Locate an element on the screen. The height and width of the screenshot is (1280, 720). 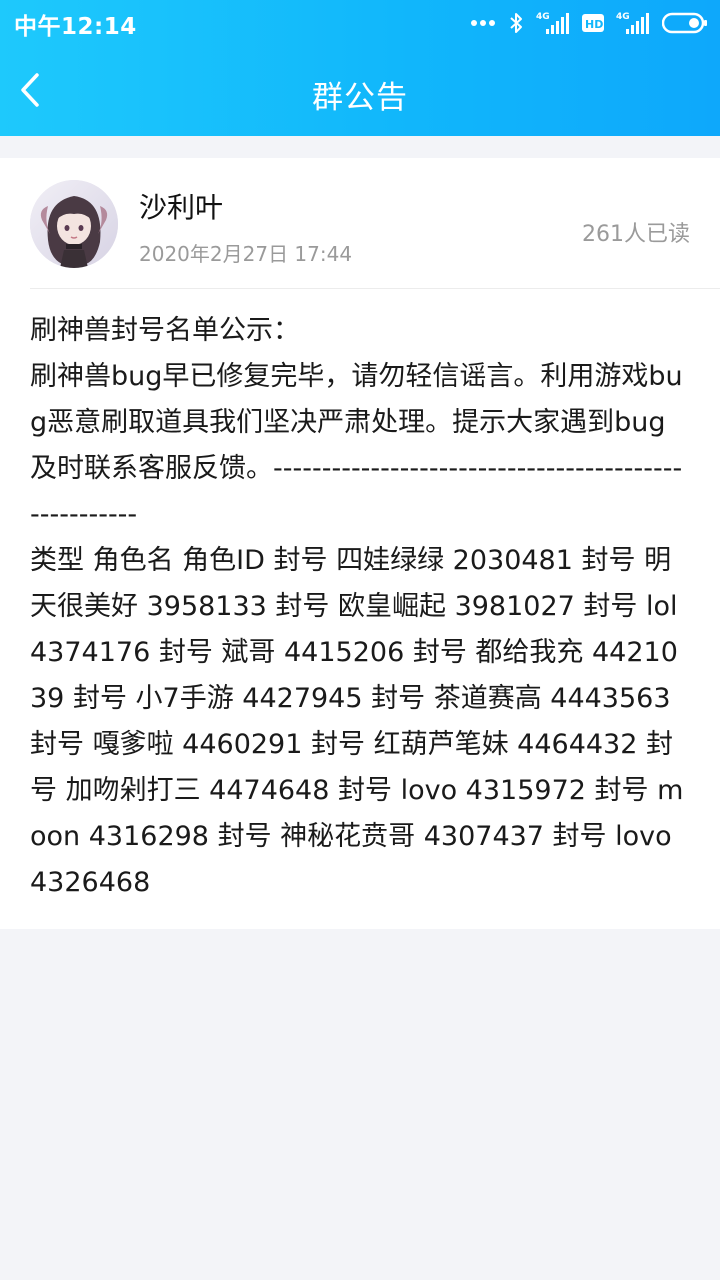
svg-text: HD is located at coordinates (594, 24).